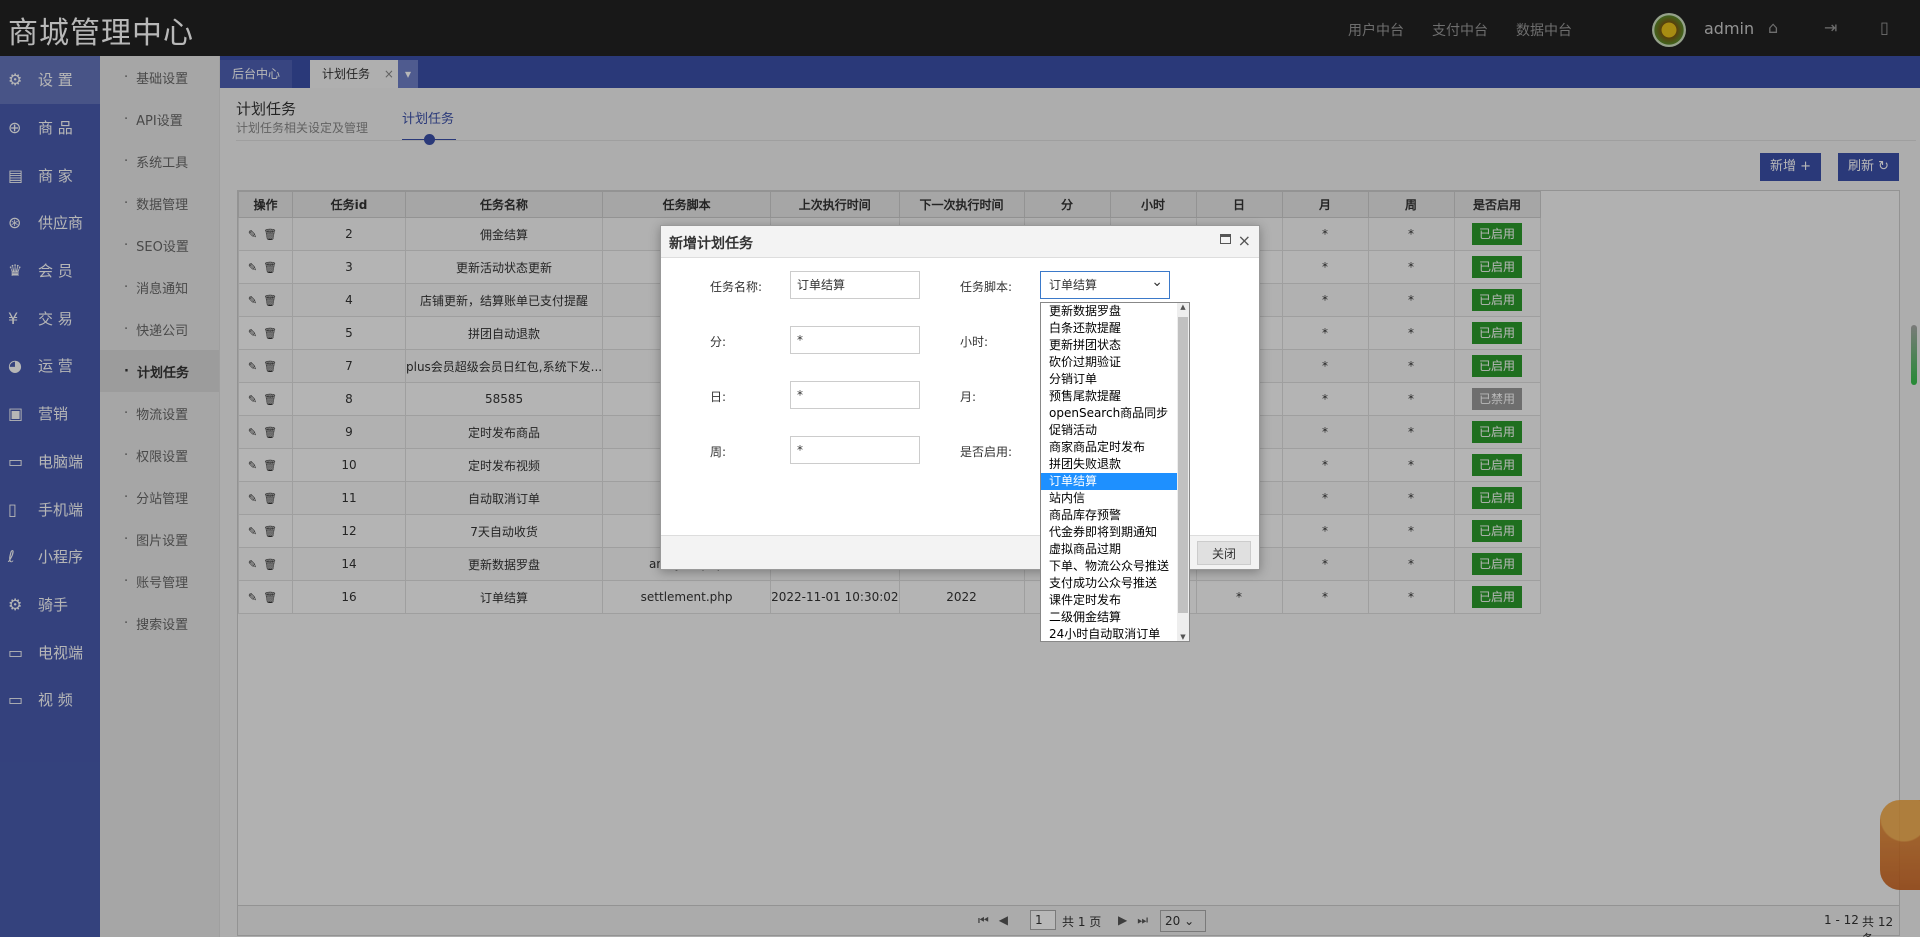  Describe the element at coordinates (736, 287) in the screenshot. I see `task-name-label: 任务名称:` at that location.